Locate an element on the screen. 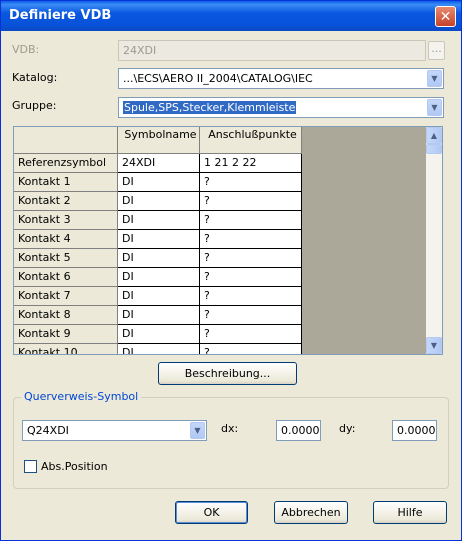  symbolname-header: Symbolname is located at coordinates (159, 140).